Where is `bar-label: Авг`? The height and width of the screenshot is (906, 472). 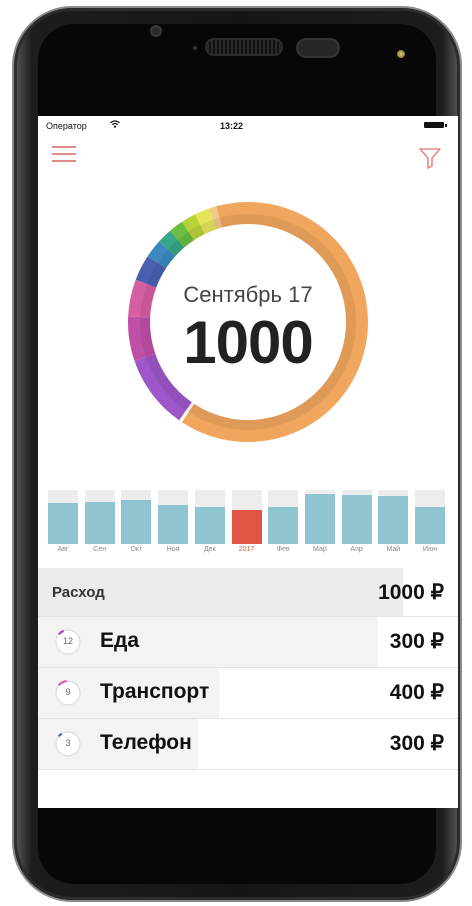
bar-label: Авг is located at coordinates (63, 549).